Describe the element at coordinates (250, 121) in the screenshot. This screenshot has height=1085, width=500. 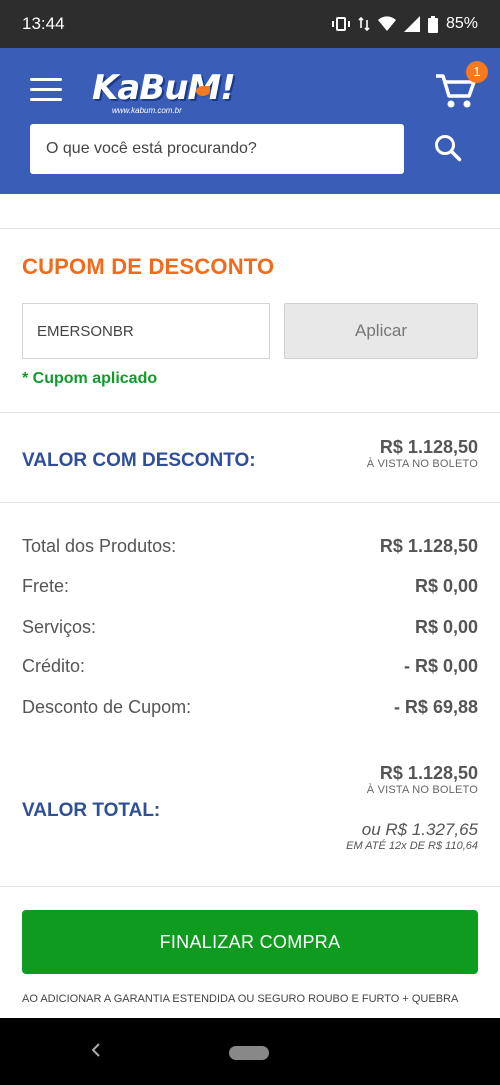
I see `app-header: KaBuM! www.kabum.com.br 1` at that location.